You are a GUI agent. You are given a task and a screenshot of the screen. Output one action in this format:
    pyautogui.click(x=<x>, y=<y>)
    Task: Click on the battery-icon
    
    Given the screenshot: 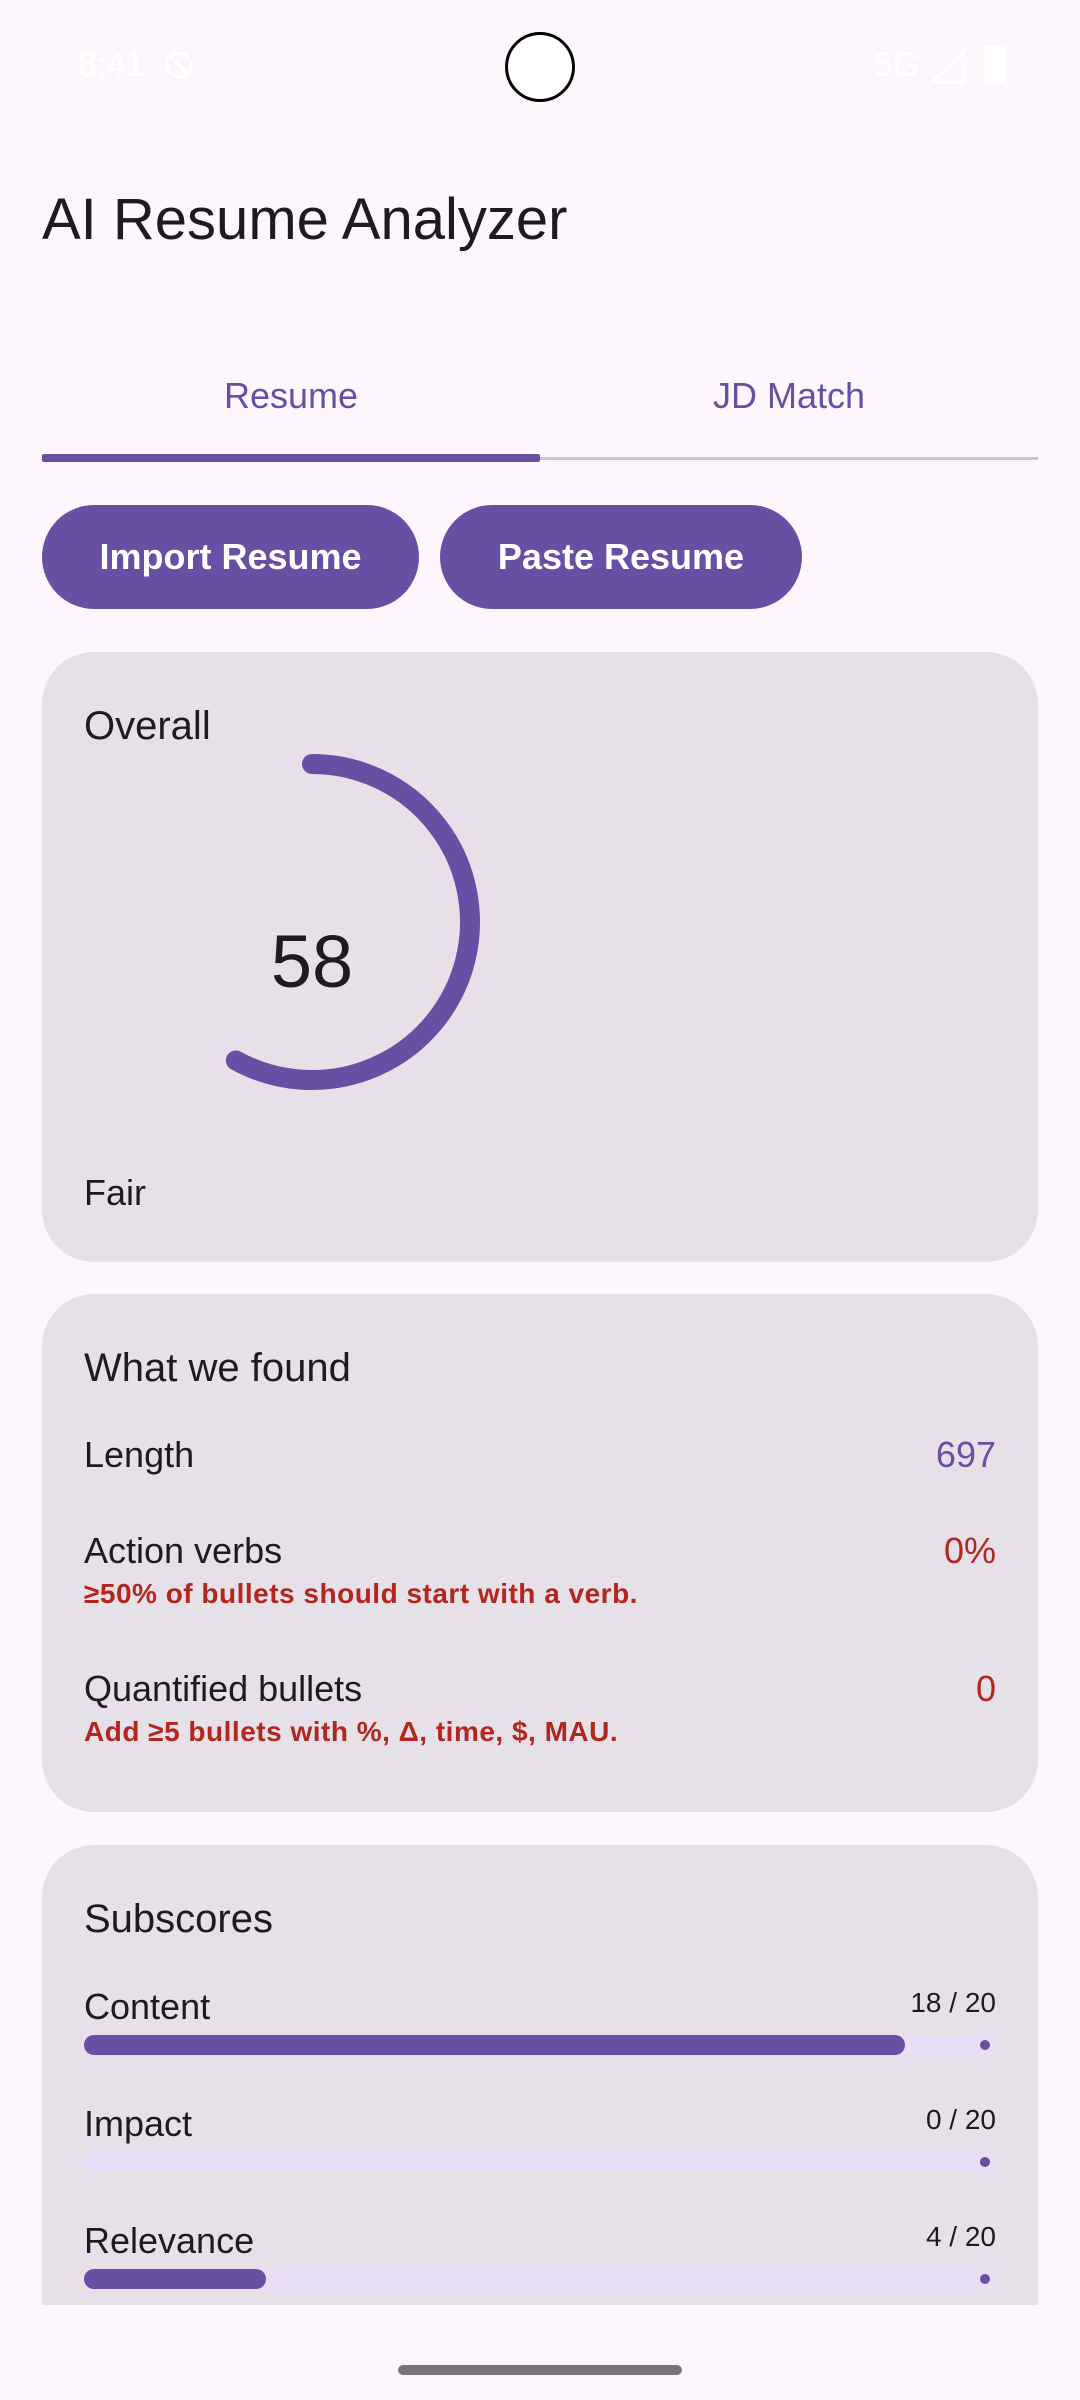 What is the action you would take?
    pyautogui.click(x=995, y=65)
    